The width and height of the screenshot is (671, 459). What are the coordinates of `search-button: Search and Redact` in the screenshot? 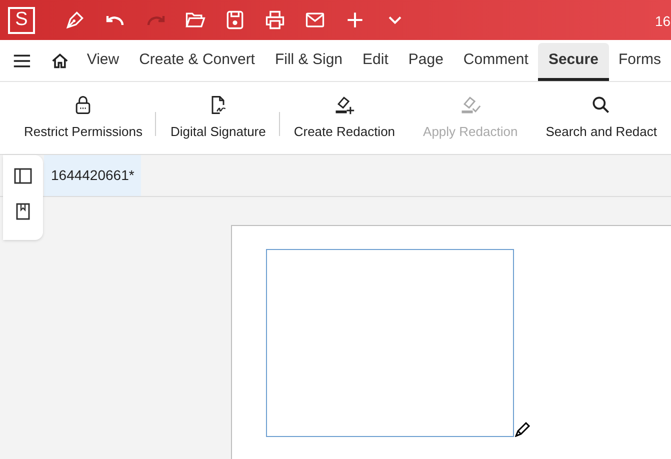 It's located at (601, 118).